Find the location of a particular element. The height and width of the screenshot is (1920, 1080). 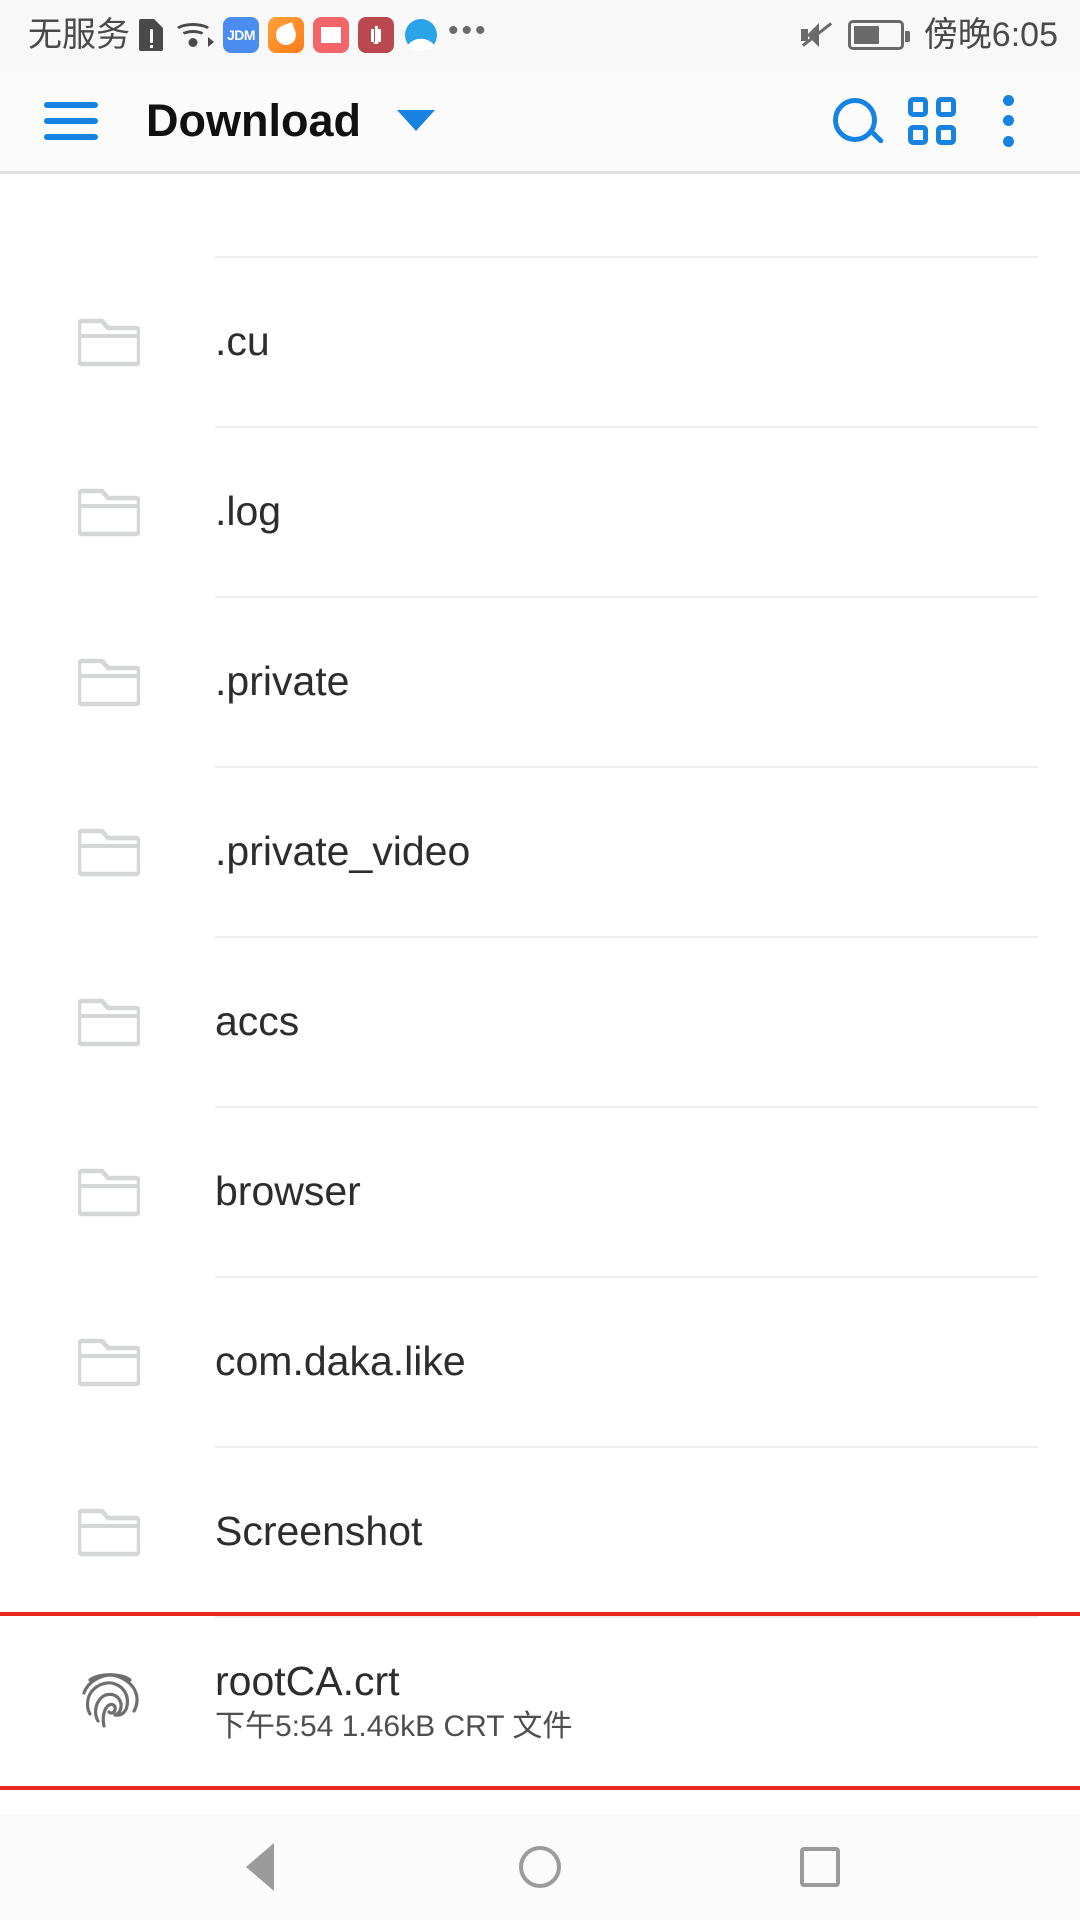

fingerprint-icon is located at coordinates (110, 1701).